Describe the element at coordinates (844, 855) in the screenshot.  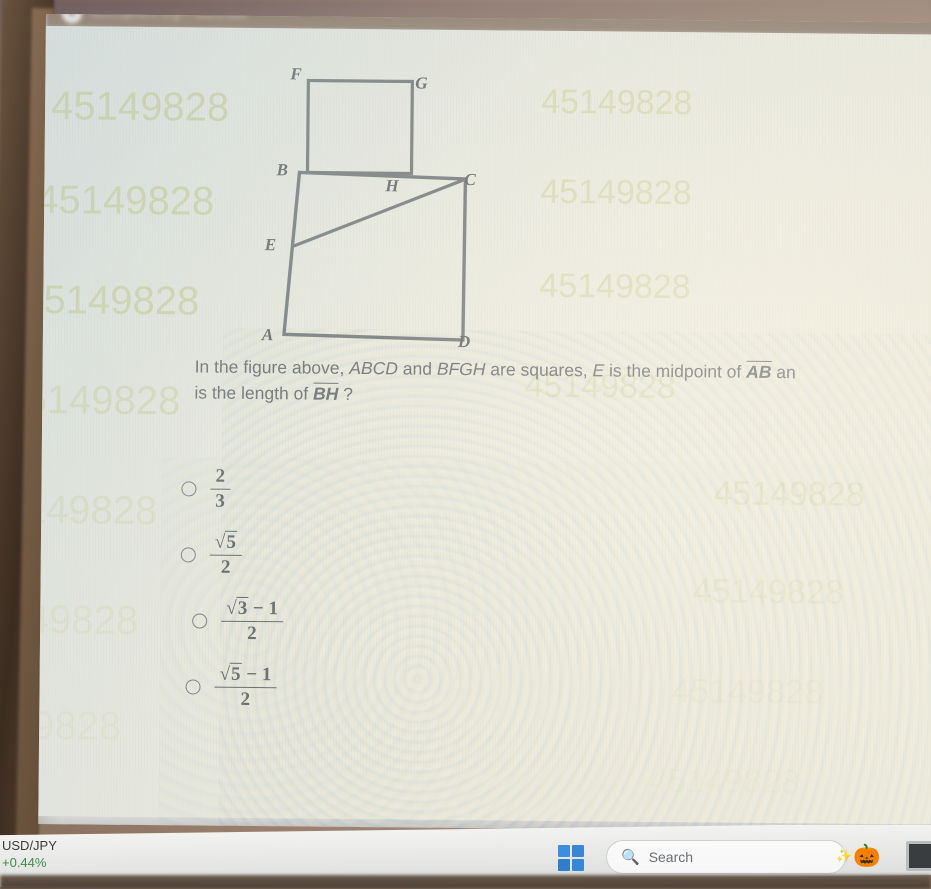
I see `sparkle-icon: ✨` at that location.